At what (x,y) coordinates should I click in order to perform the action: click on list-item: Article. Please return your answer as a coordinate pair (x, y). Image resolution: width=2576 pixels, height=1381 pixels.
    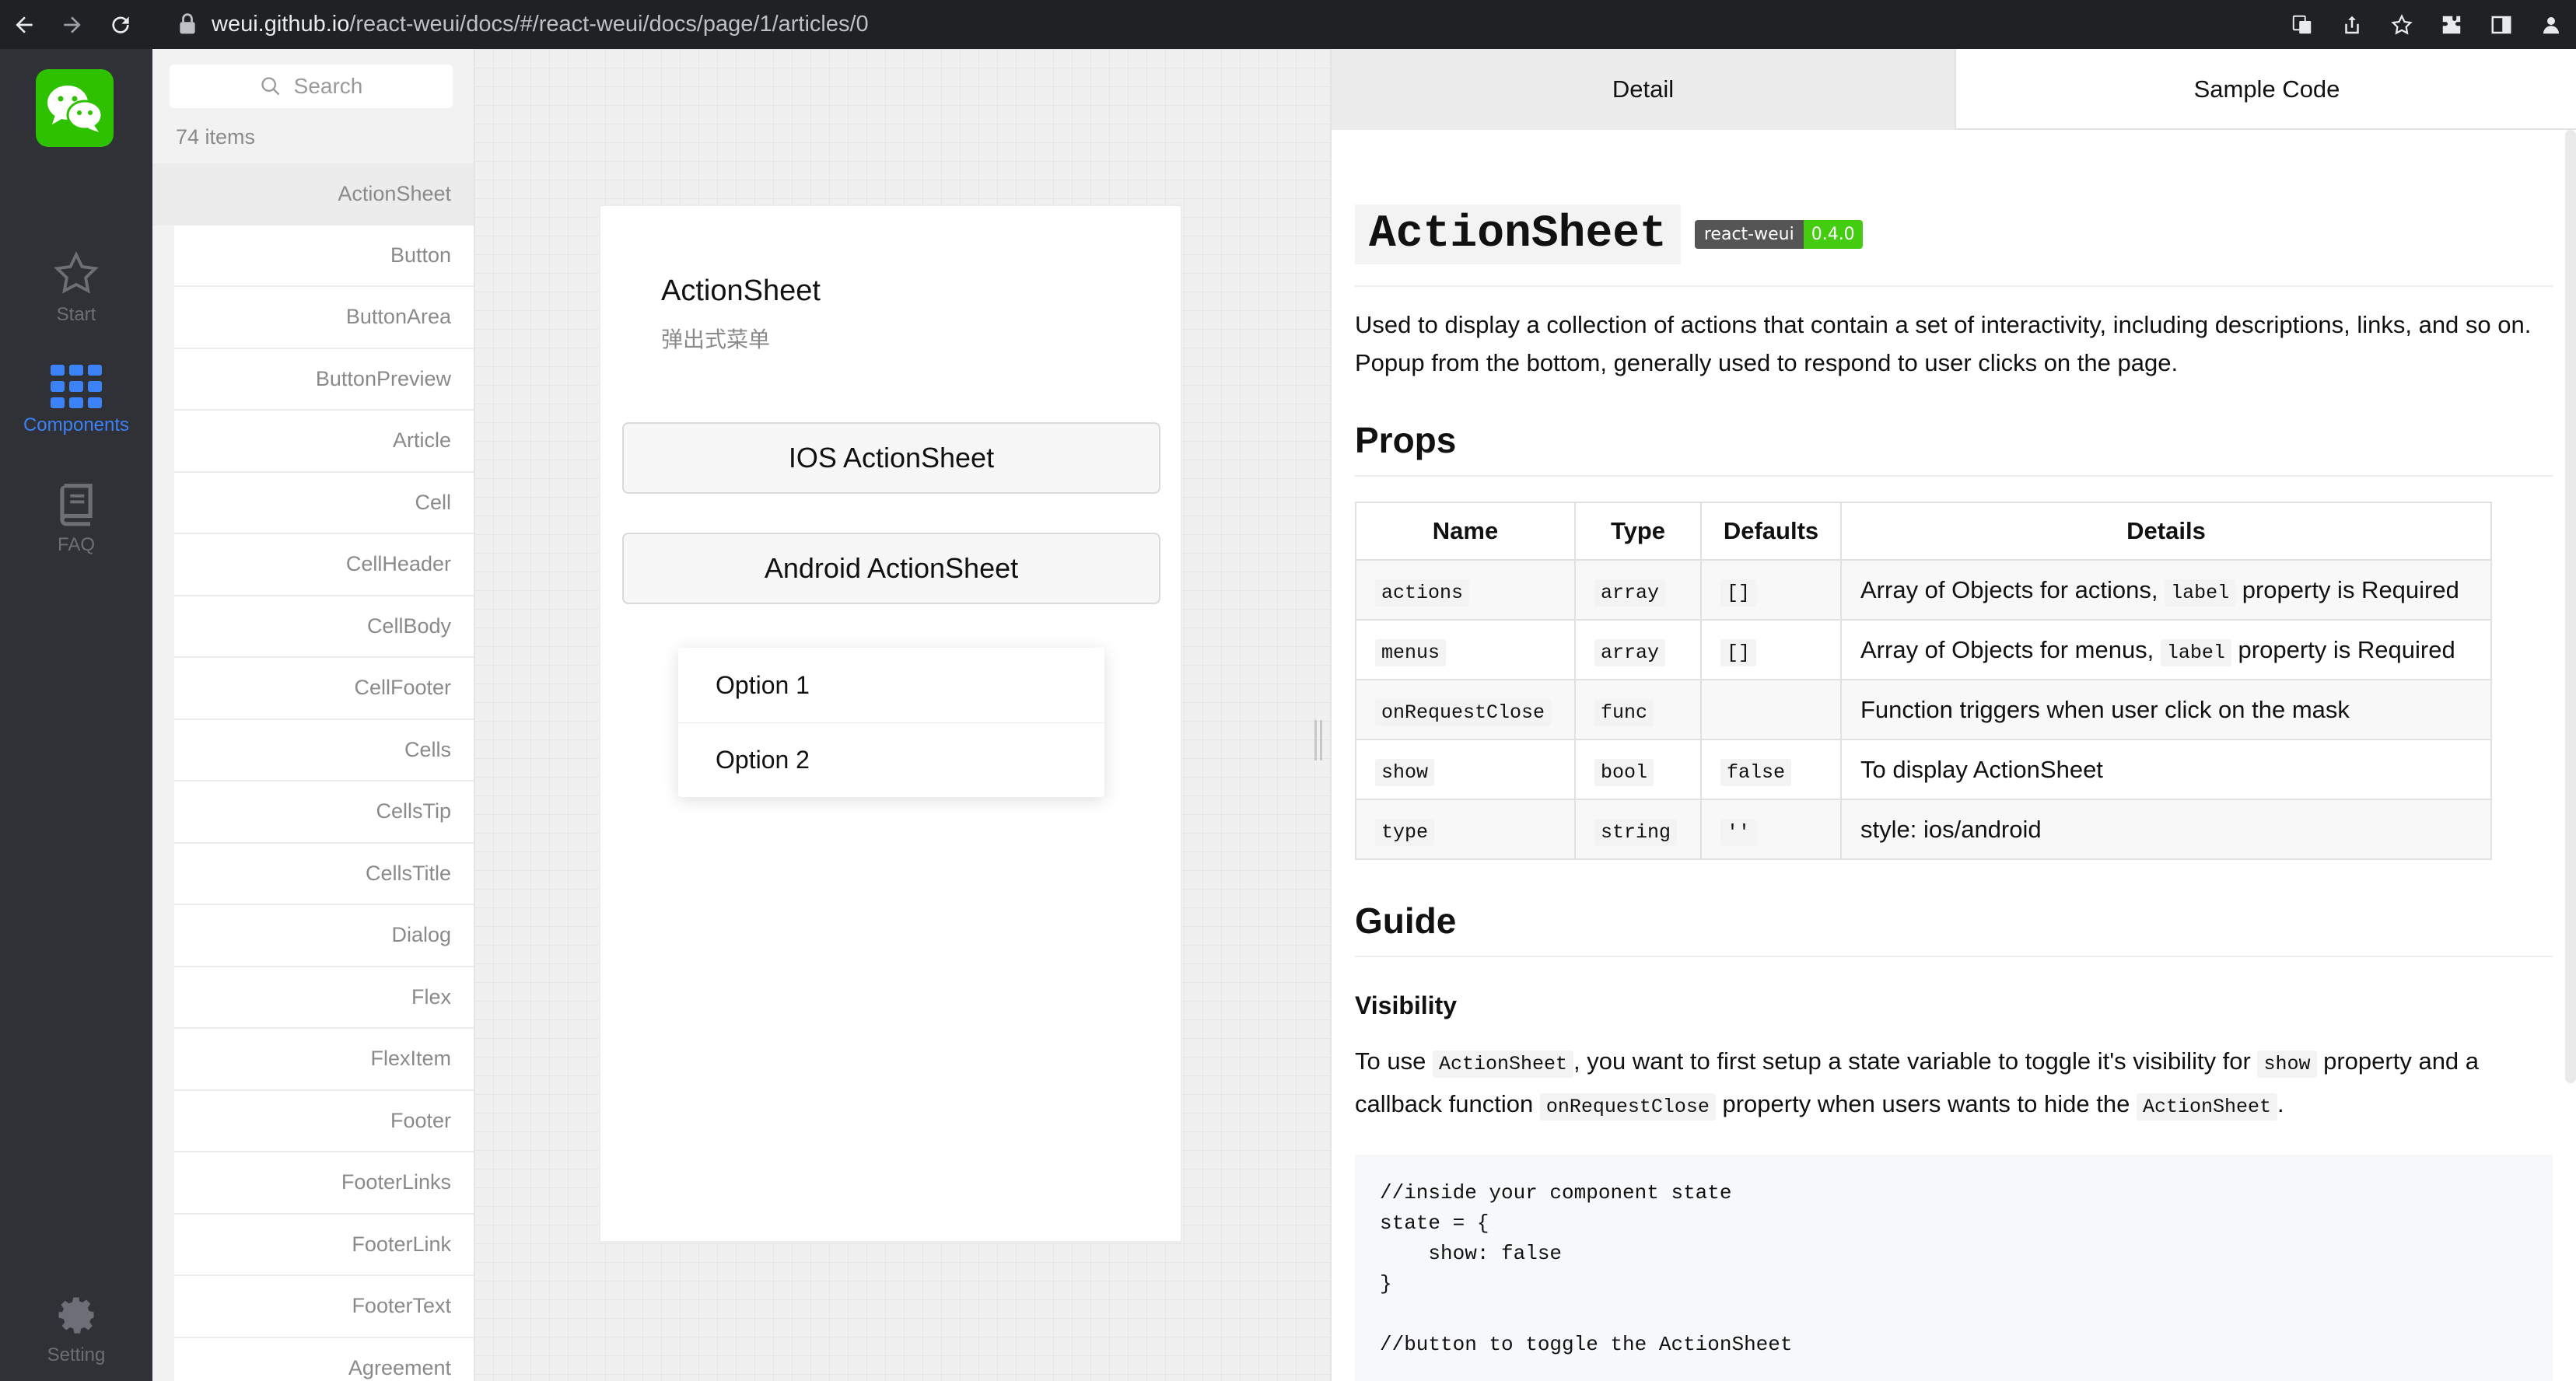
    Looking at the image, I should click on (324, 442).